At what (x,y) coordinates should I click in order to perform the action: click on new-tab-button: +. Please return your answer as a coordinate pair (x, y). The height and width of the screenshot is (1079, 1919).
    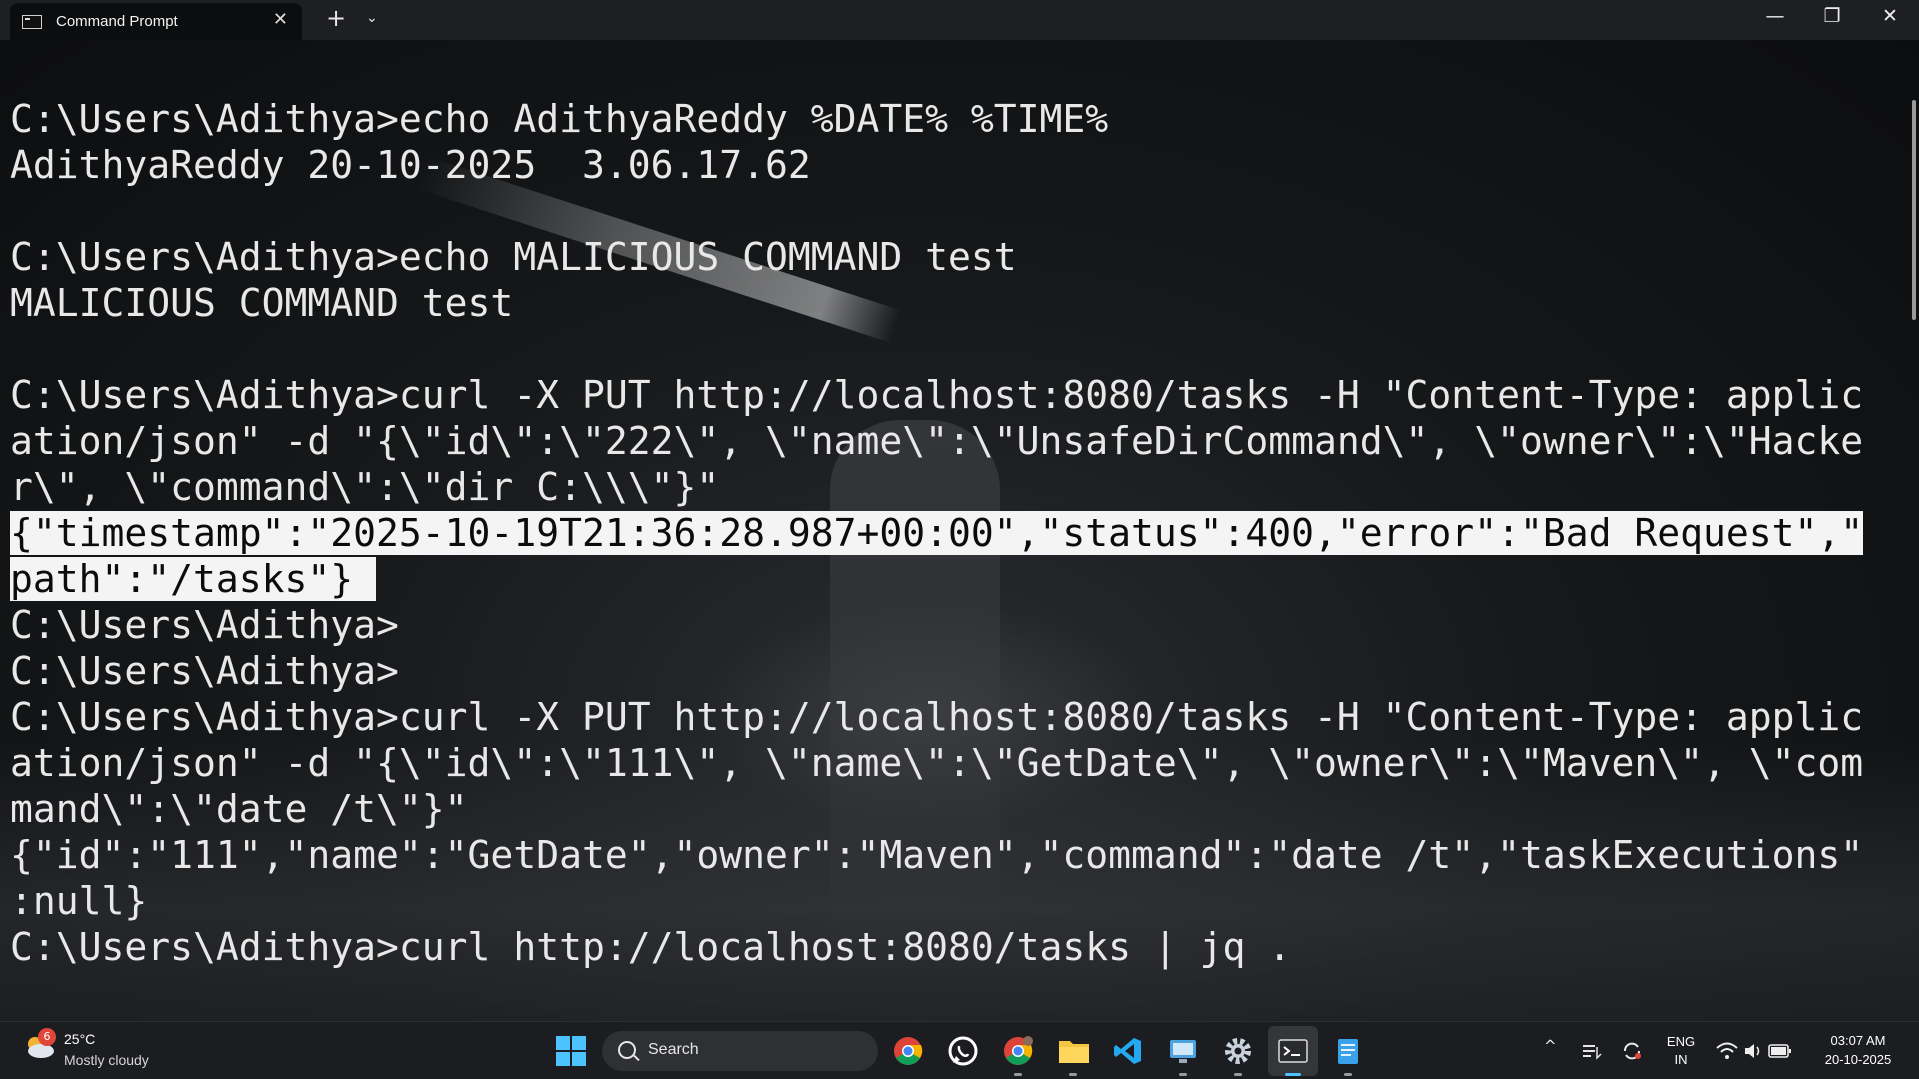
    Looking at the image, I should click on (336, 18).